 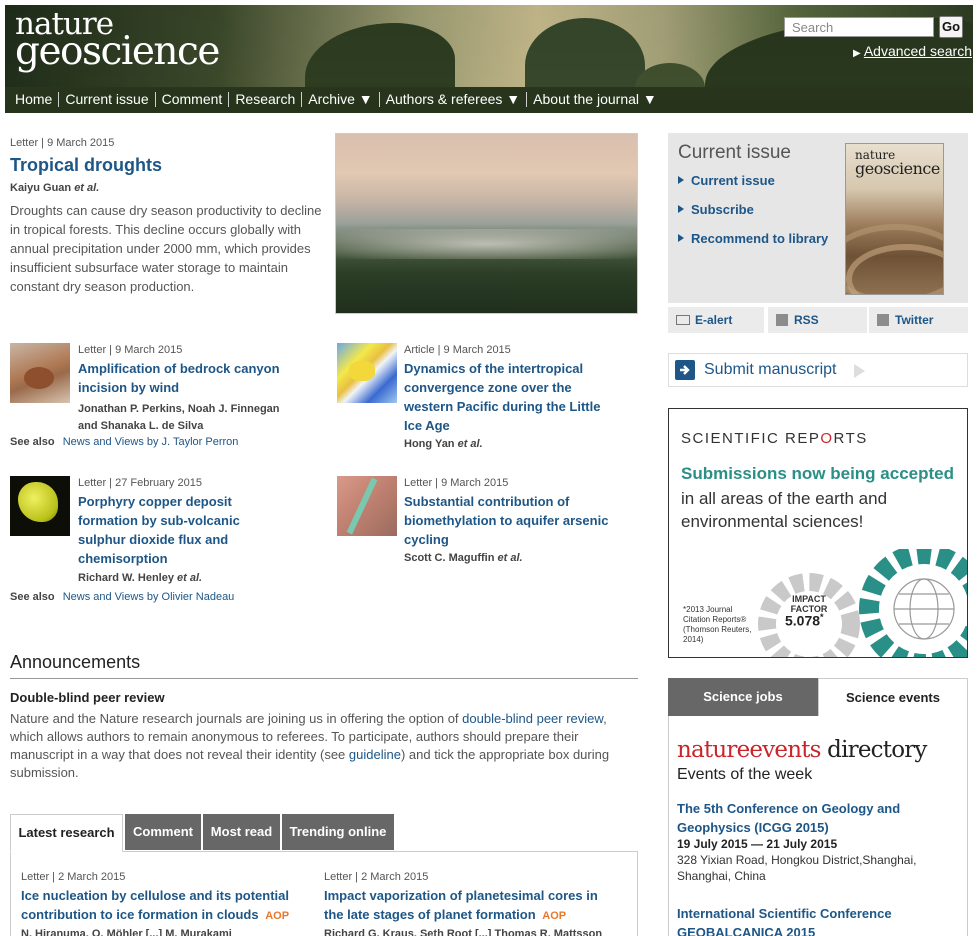 What do you see at coordinates (721, 876) in the screenshot?
I see `event-location-line: Shanghai, China` at bounding box center [721, 876].